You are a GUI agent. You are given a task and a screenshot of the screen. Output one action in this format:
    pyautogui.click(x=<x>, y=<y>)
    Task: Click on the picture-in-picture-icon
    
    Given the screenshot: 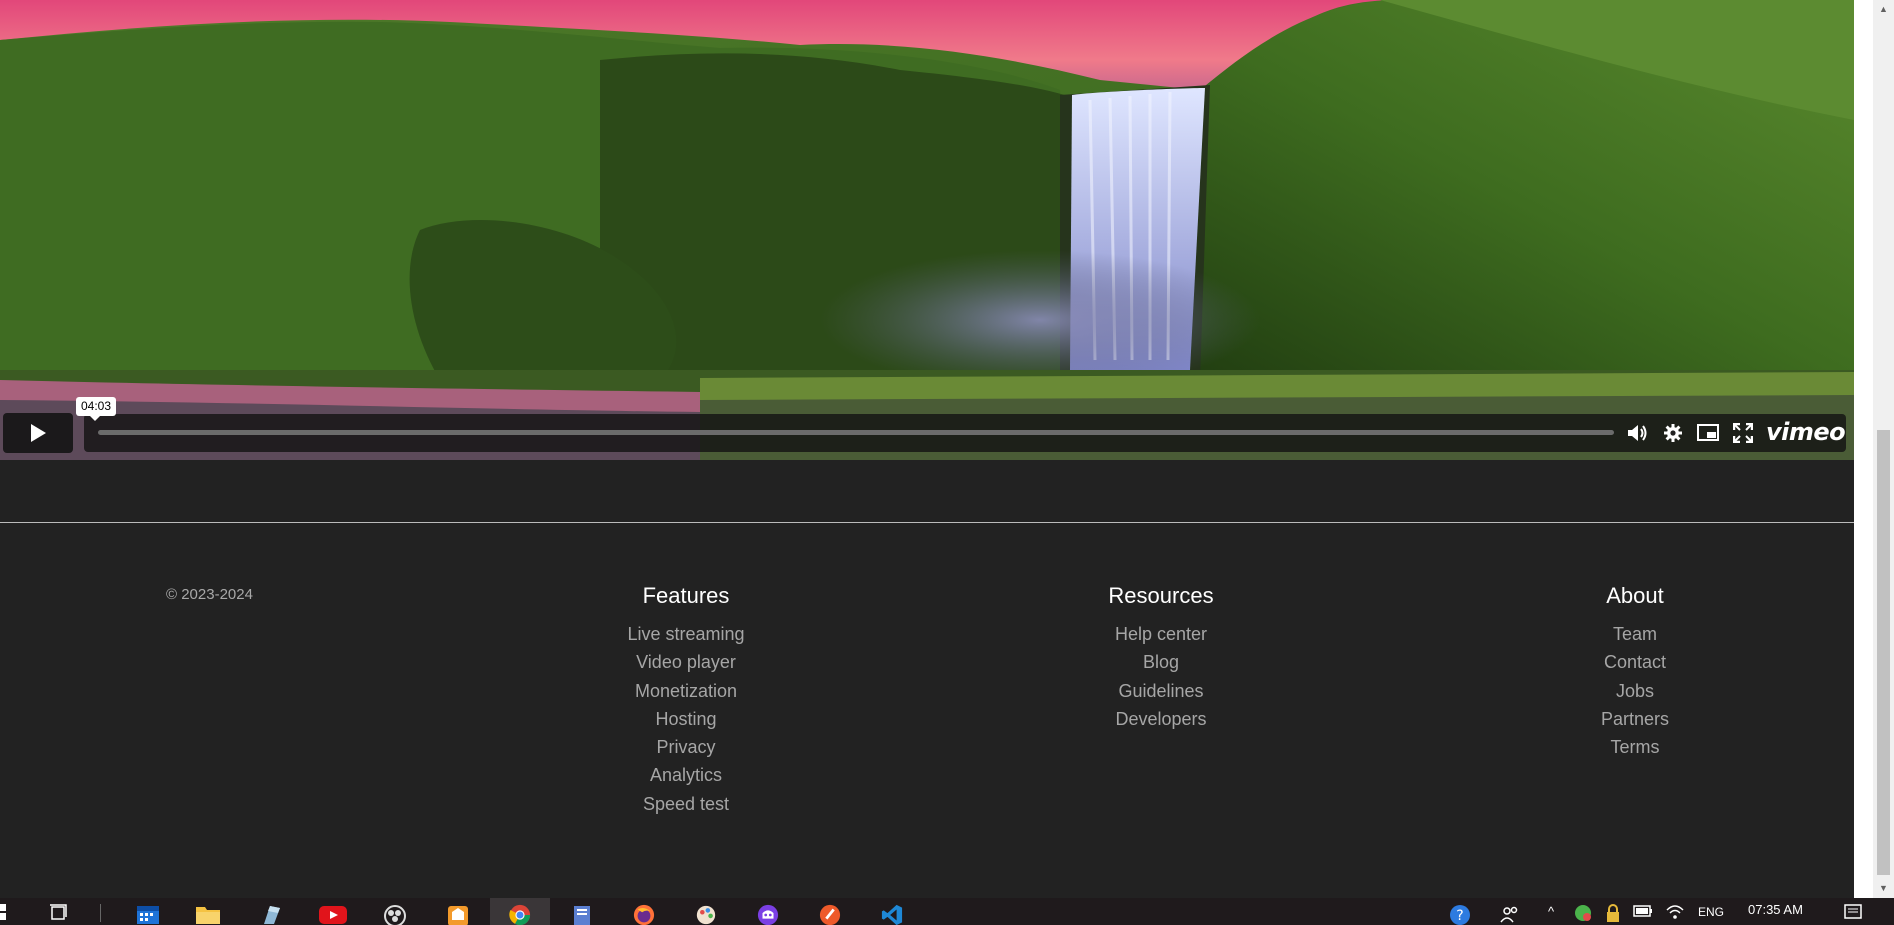 What is the action you would take?
    pyautogui.click(x=1708, y=432)
    